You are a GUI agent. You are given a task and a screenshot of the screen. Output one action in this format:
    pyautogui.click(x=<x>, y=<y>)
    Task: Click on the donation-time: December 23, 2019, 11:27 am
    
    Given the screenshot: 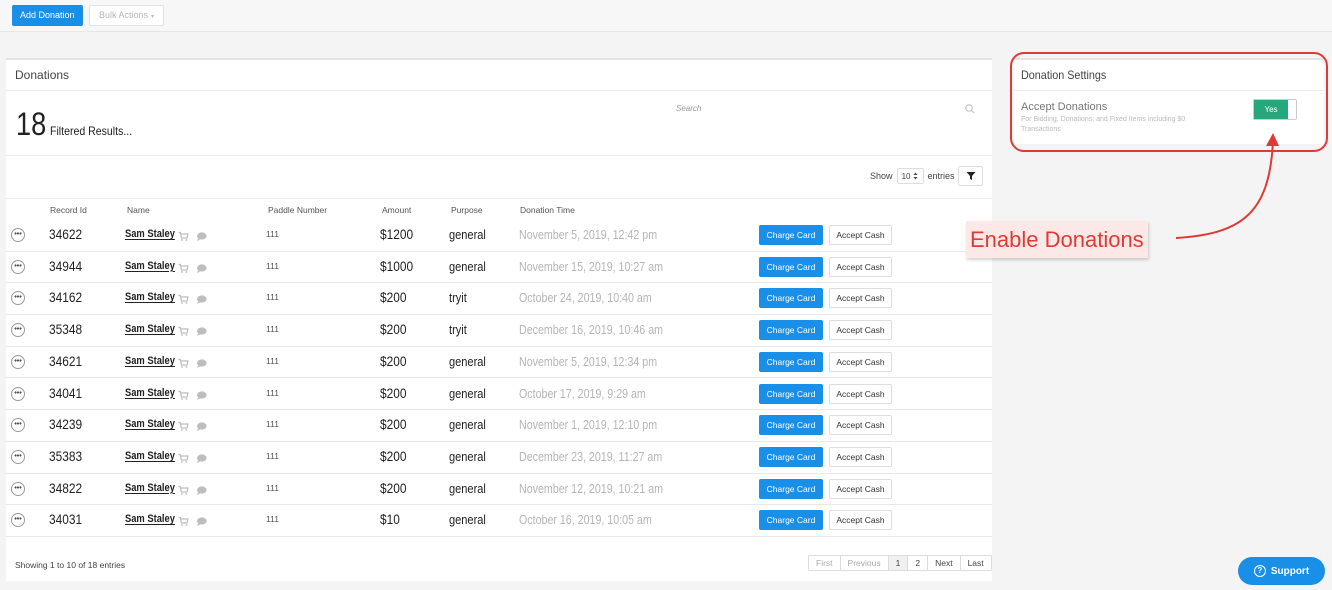 What is the action you would take?
    pyautogui.click(x=591, y=456)
    